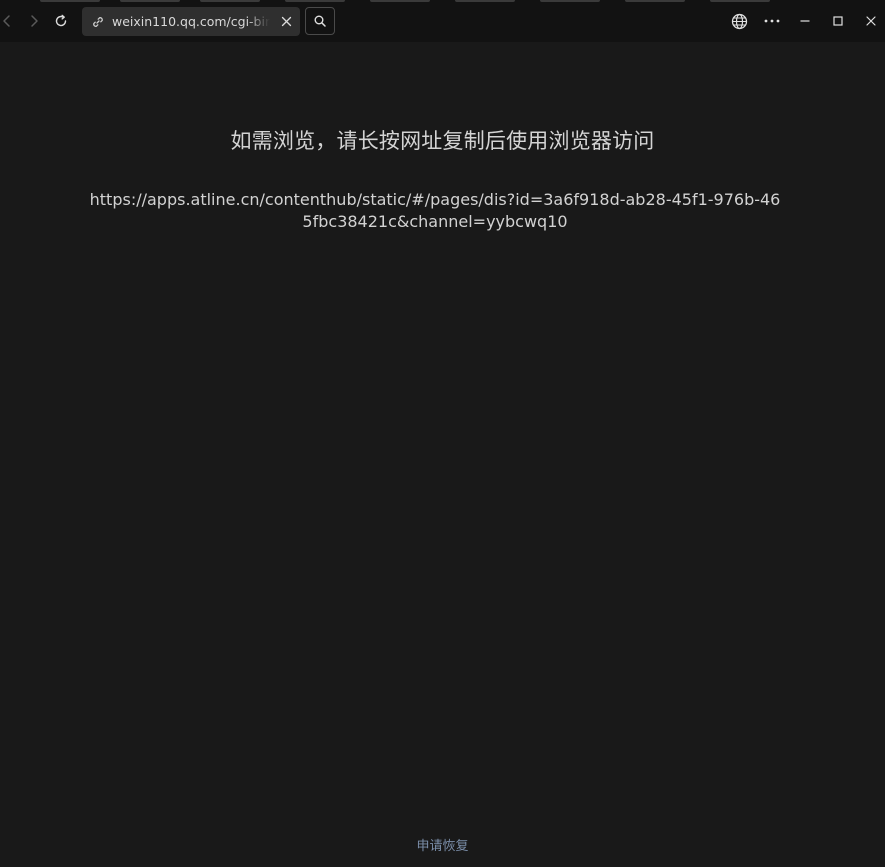 Image resolution: width=885 pixels, height=867 pixels. I want to click on window-close-icon, so click(871, 21).